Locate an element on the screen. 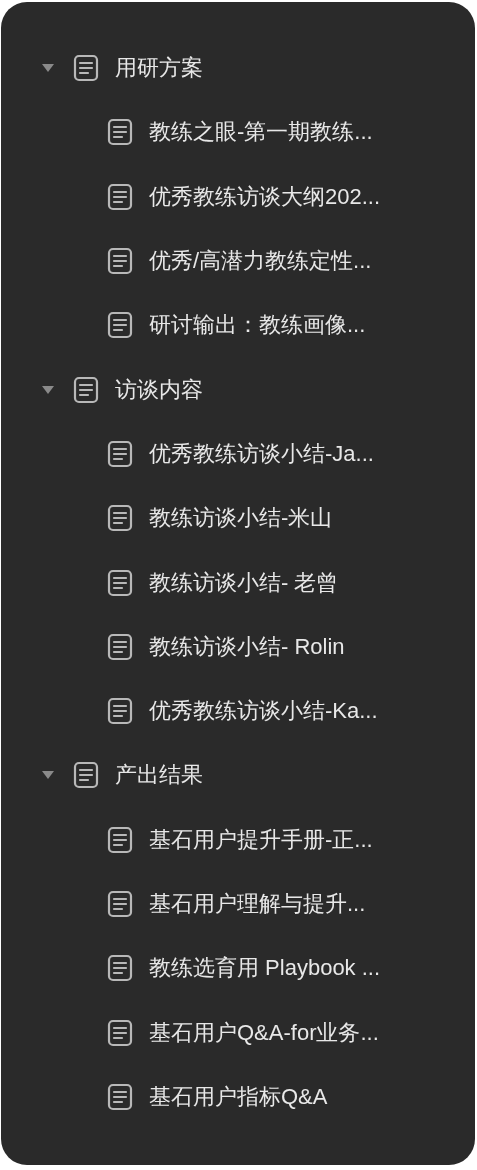 The width and height of the screenshot is (477, 1170). page-title: 产出结果 is located at coordinates (159, 775).